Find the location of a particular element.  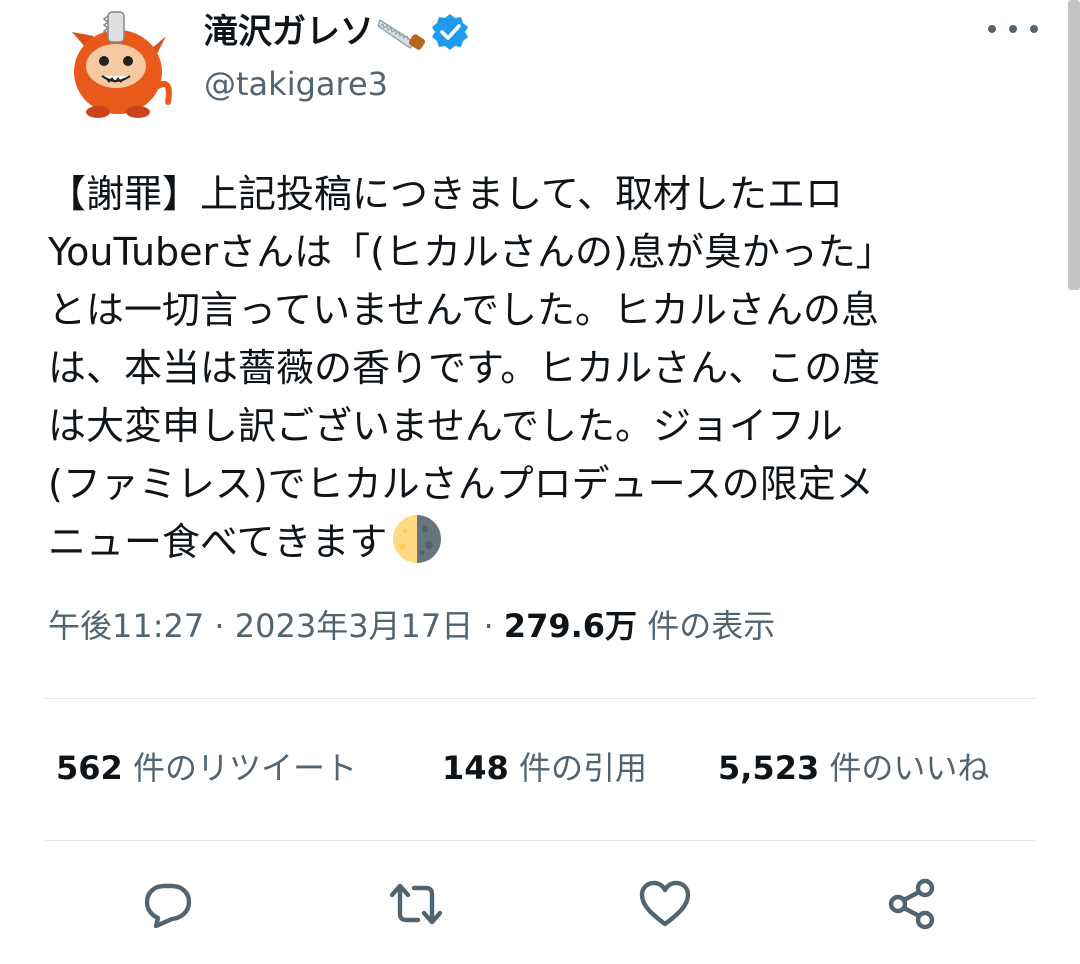

likes-label: 件のいいね is located at coordinates (904, 768).